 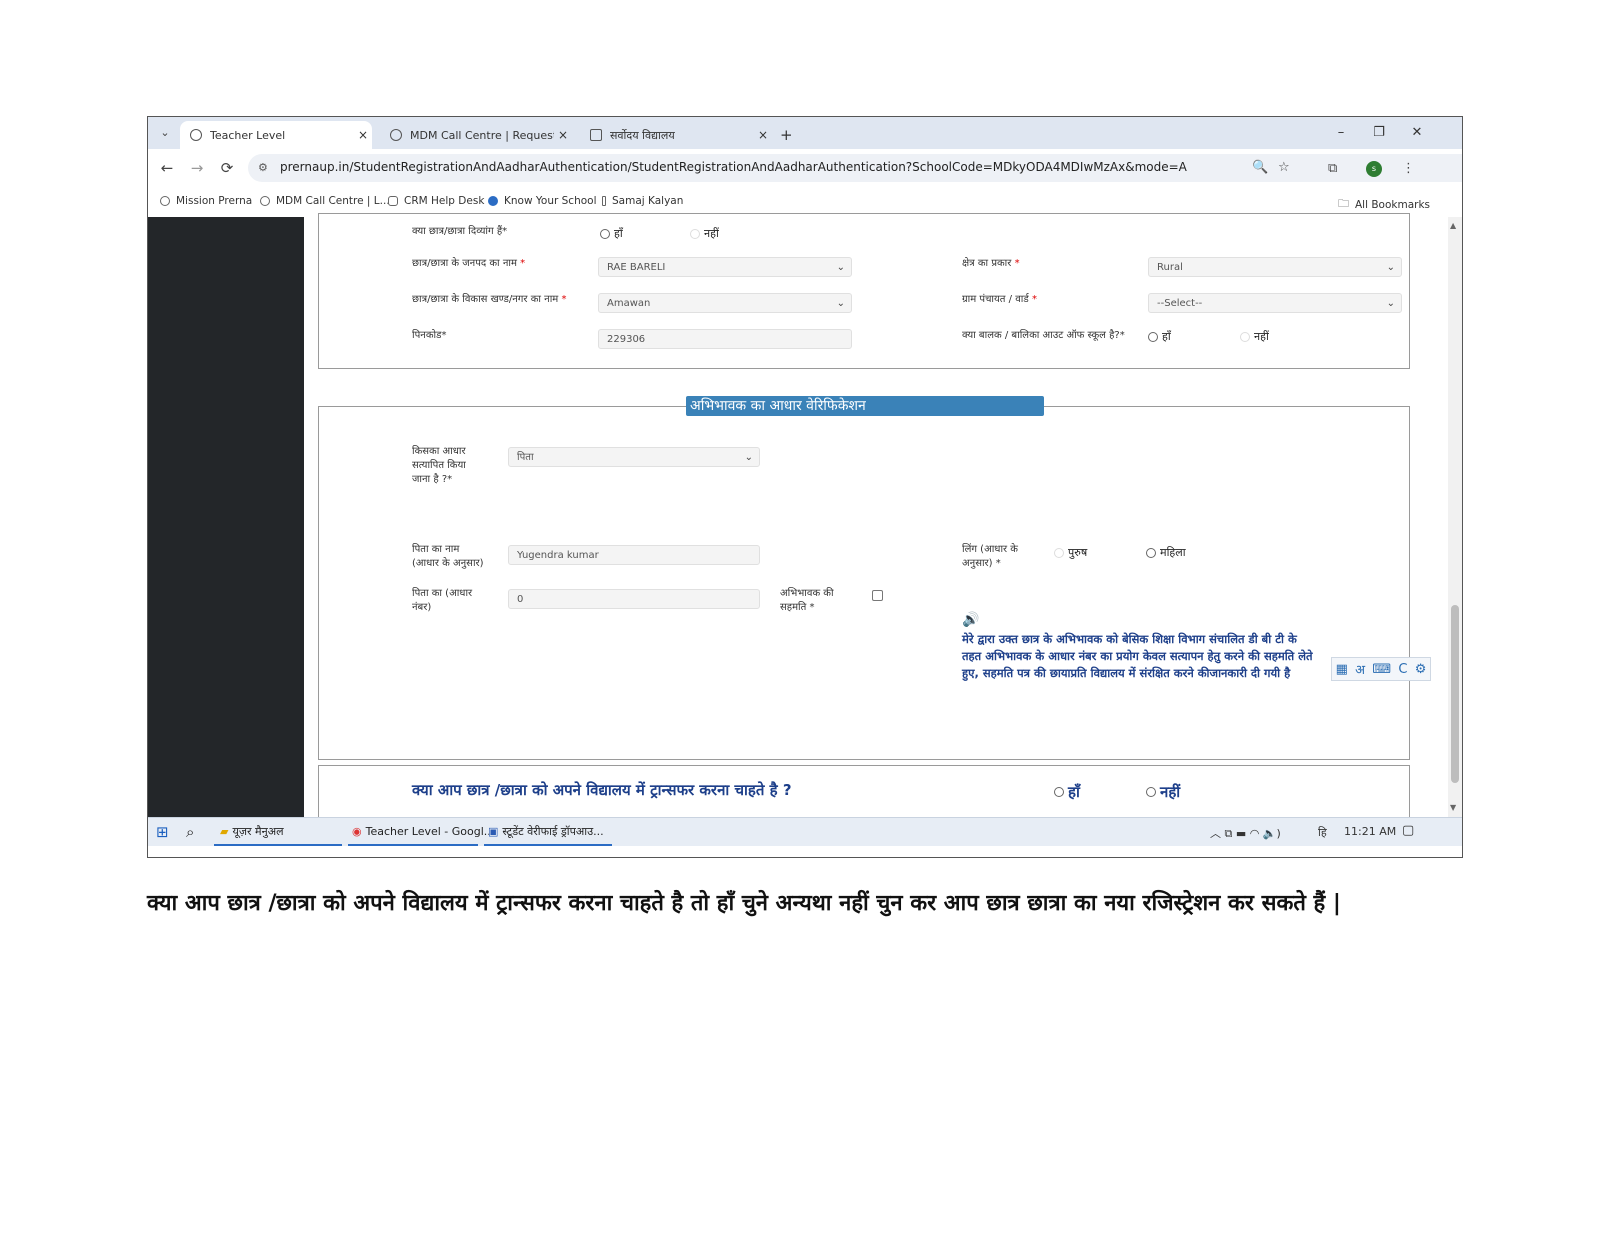 What do you see at coordinates (1379, 133) in the screenshot?
I see `restore-button: ❐` at bounding box center [1379, 133].